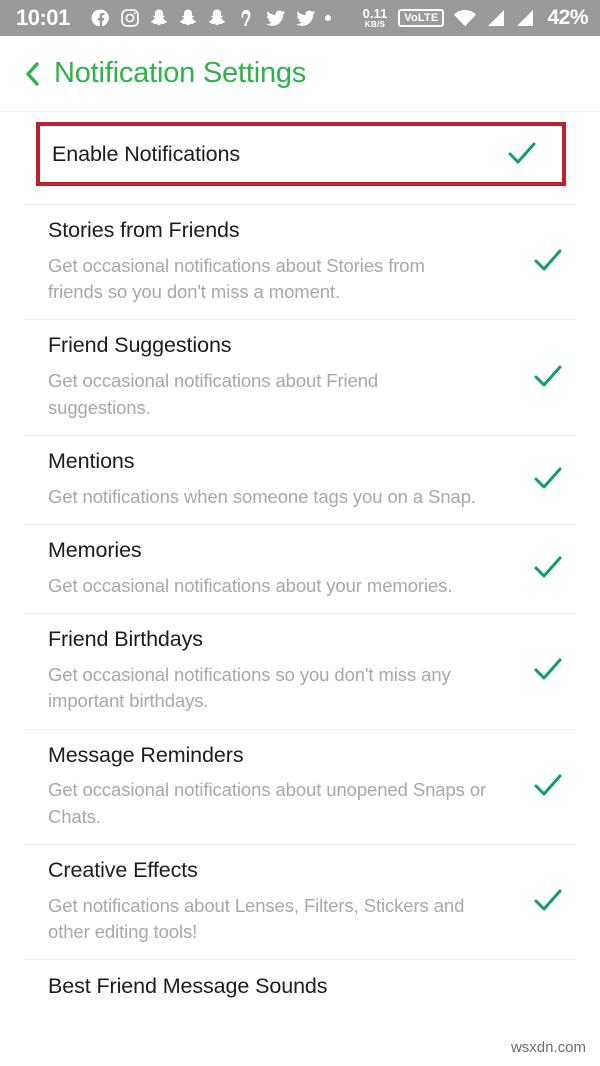 The width and height of the screenshot is (600, 1066). I want to click on status-bar-left: 10:01, so click(189, 18).